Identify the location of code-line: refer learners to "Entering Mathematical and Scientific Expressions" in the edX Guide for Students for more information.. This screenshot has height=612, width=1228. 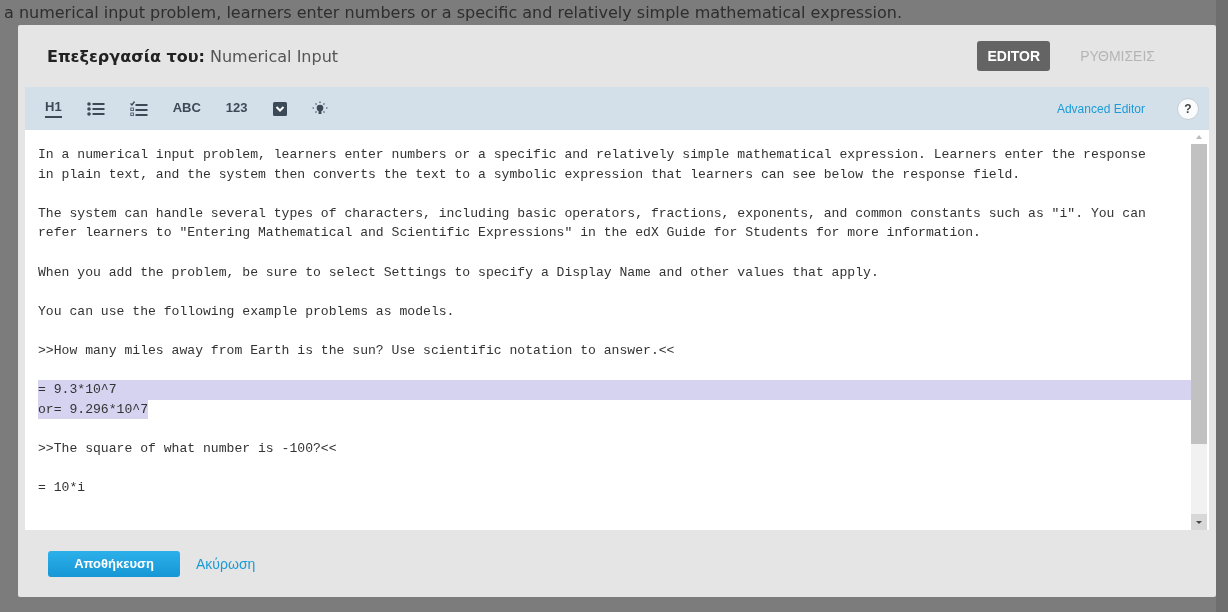
(509, 233).